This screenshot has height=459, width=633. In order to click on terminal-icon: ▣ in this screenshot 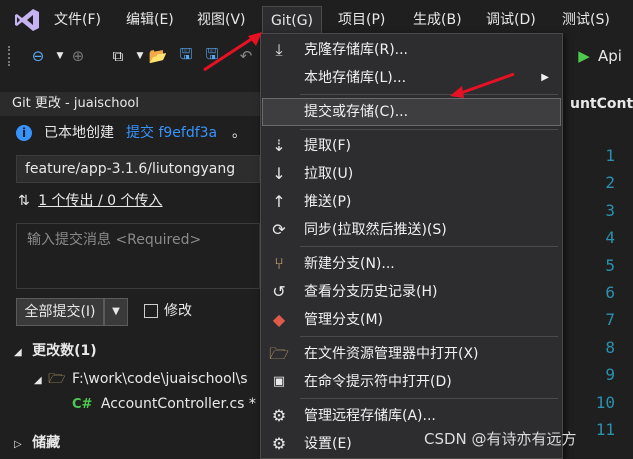, I will do `click(279, 381)`.